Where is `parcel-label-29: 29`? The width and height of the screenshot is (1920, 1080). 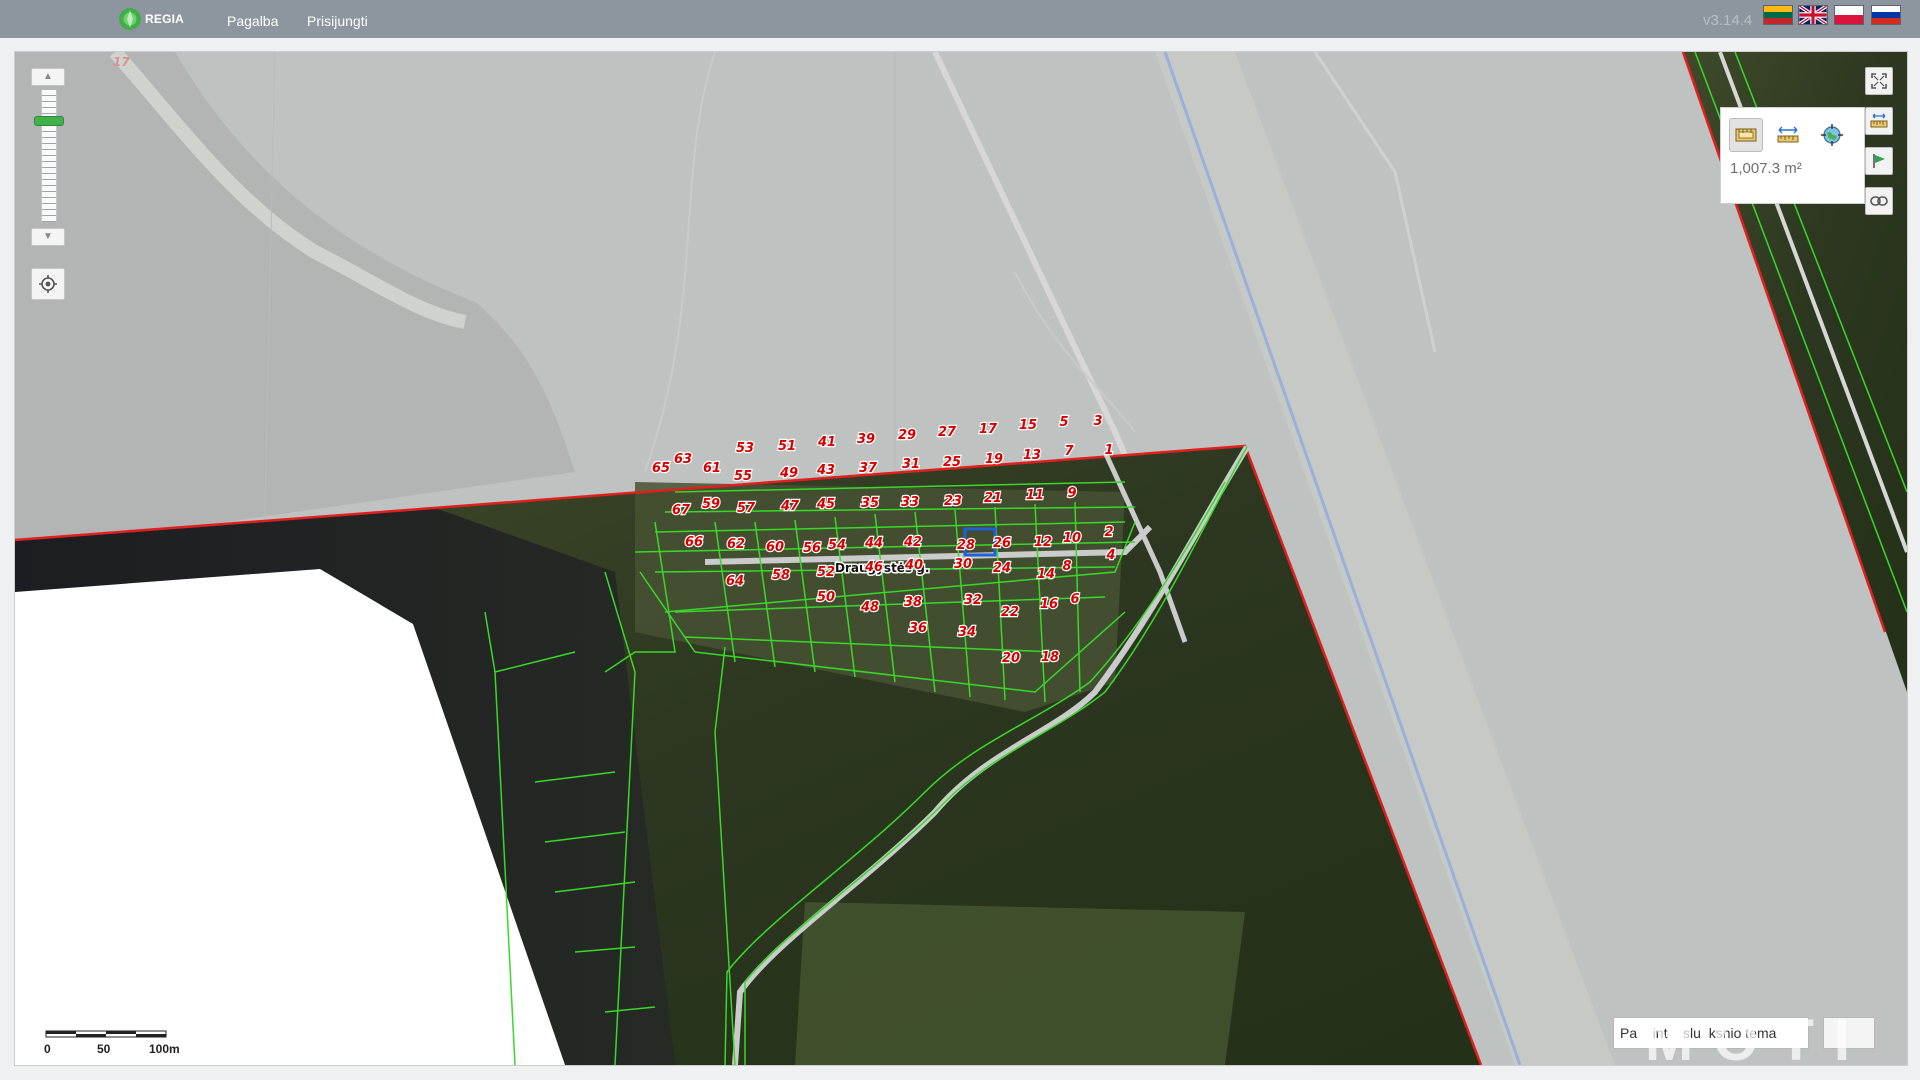 parcel-label-29: 29 is located at coordinates (907, 435).